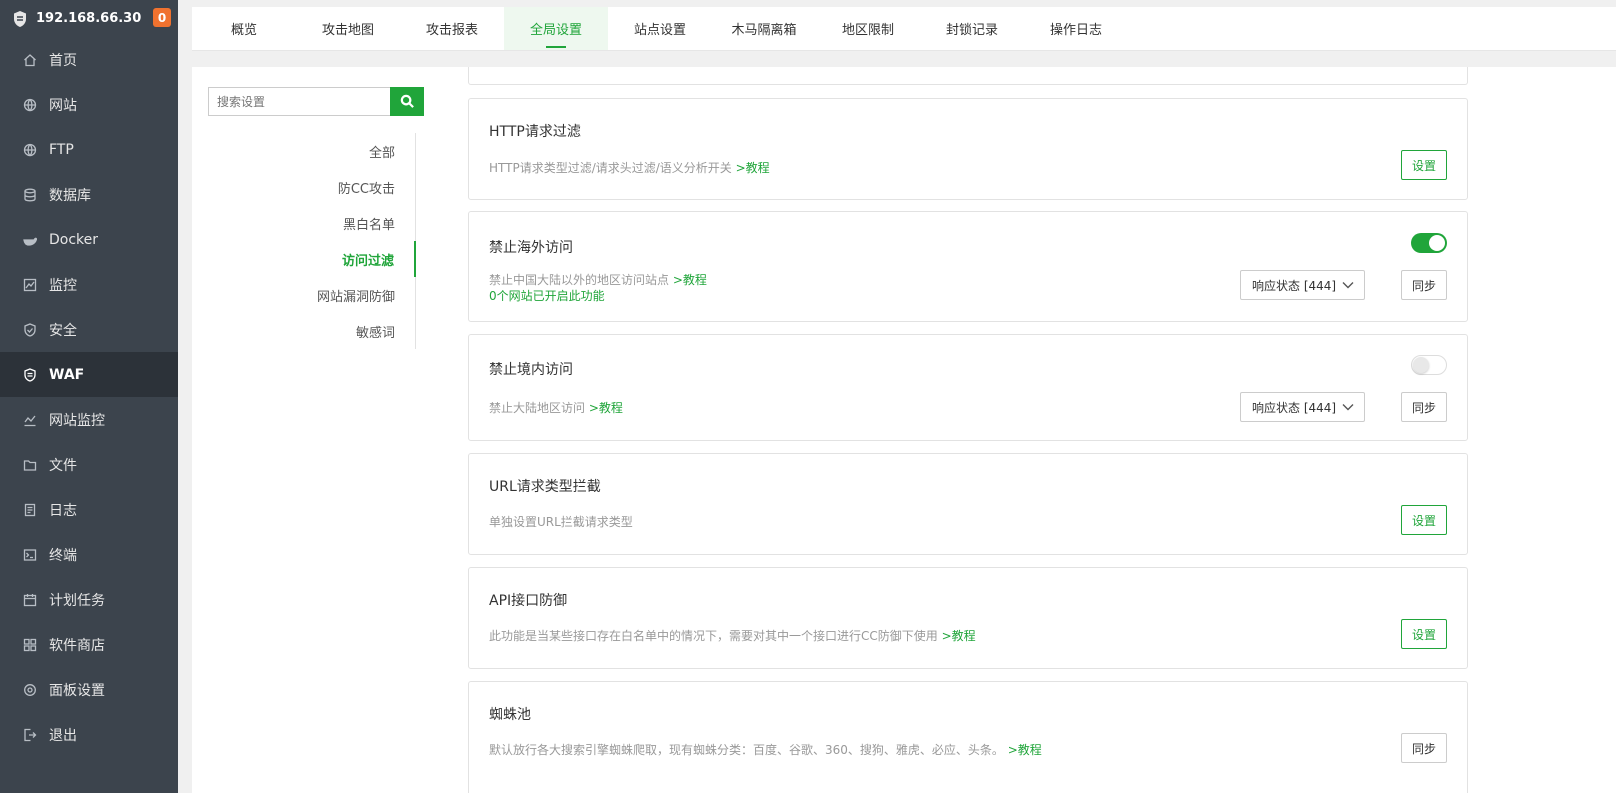 The width and height of the screenshot is (1616, 793). Describe the element at coordinates (63, 465) in the screenshot. I see `sidebar-item-label: 文件` at that location.